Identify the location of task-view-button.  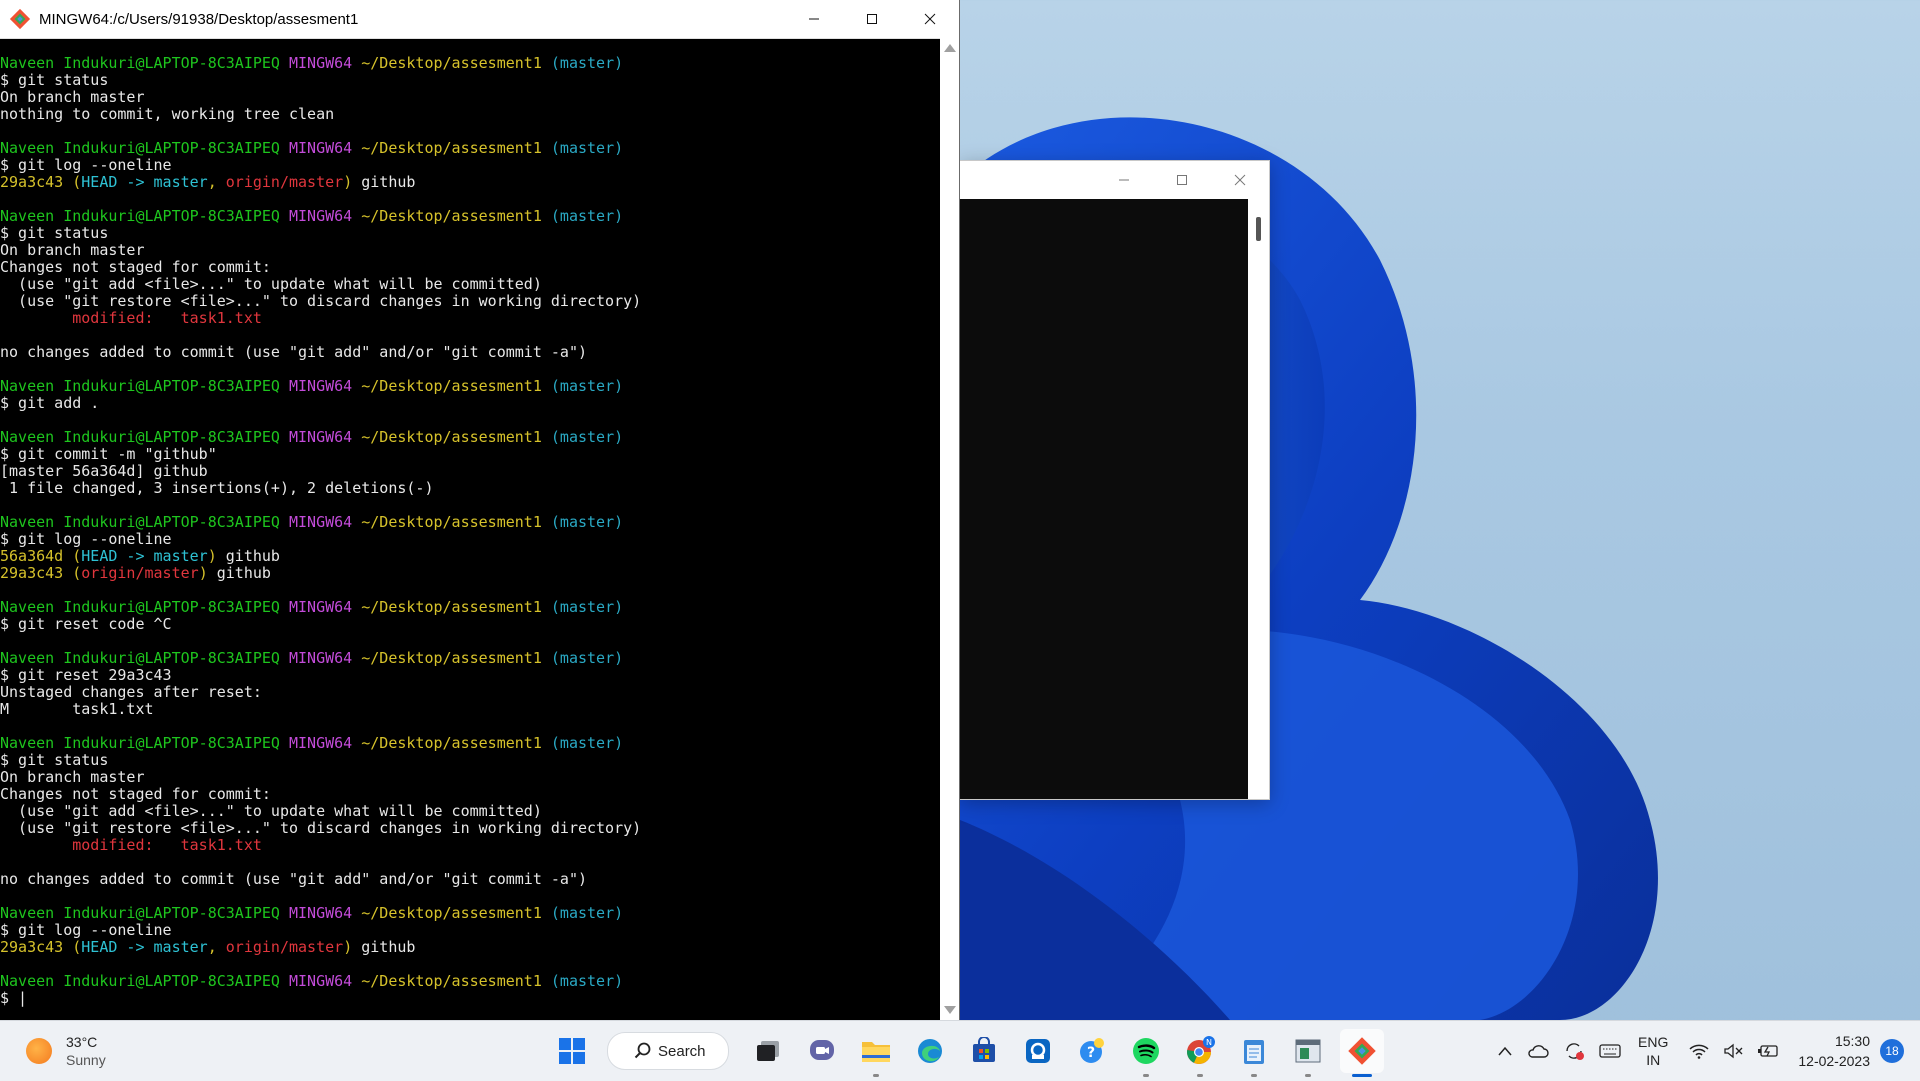
(768, 1051).